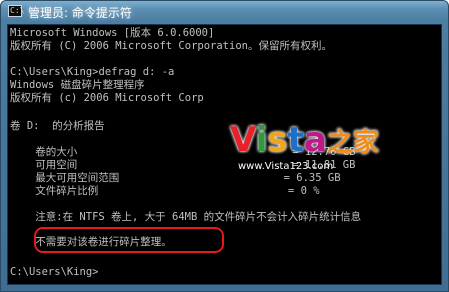 The height and width of the screenshot is (292, 449). I want to click on command-prompt-icon: C:\, so click(16, 11).